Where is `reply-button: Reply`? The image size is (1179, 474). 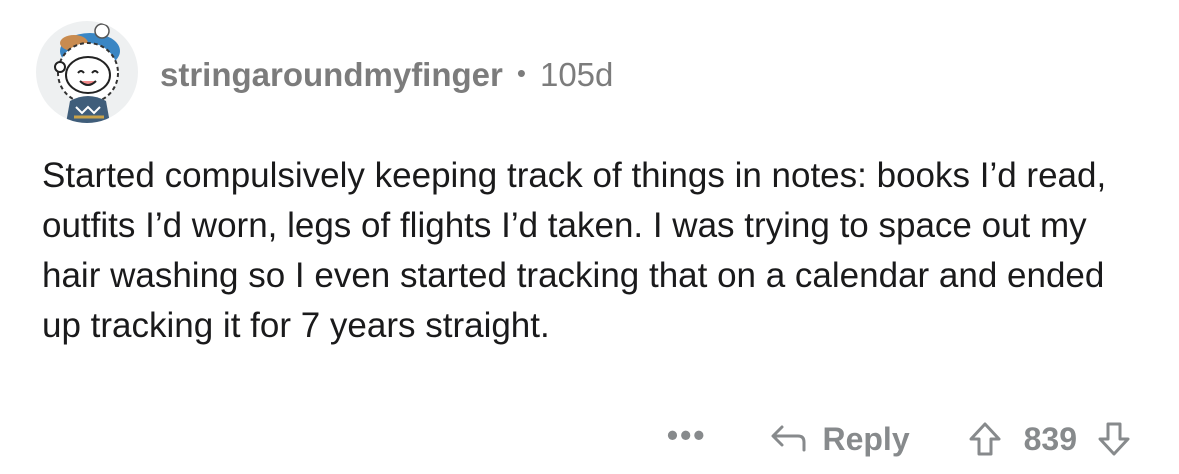 reply-button: Reply is located at coordinates (839, 439).